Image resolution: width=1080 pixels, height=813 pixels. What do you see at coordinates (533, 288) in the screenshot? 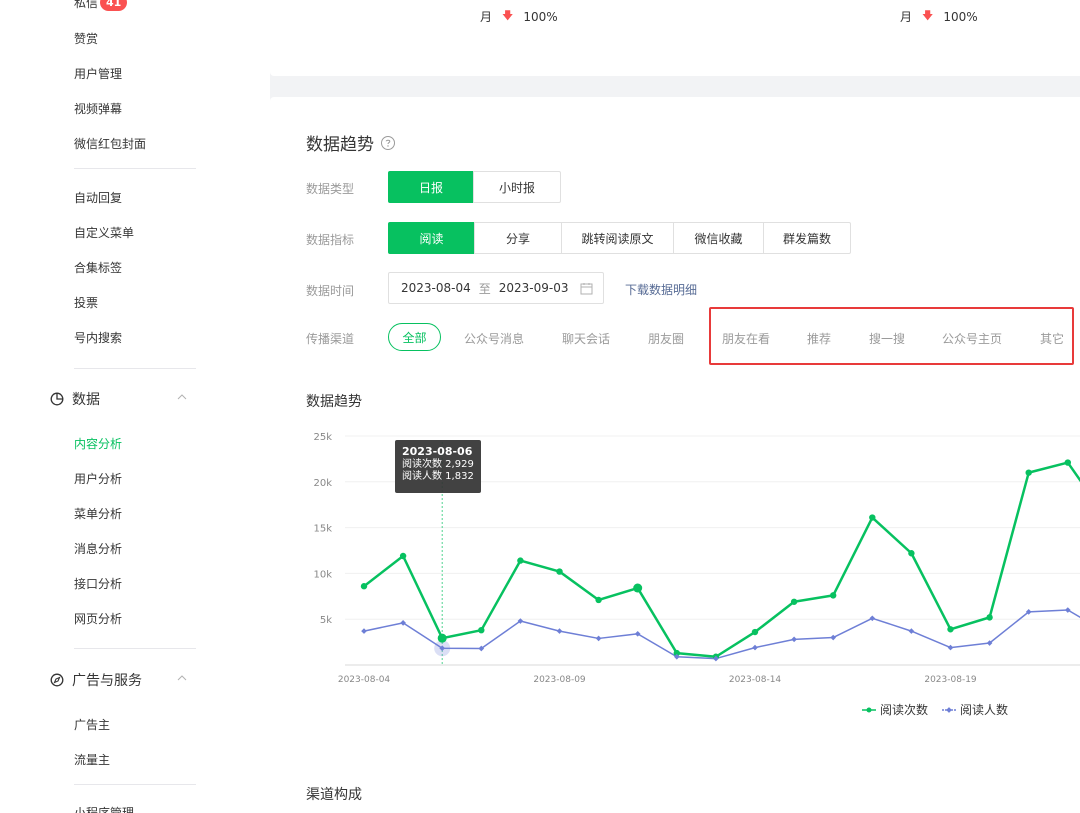
I see `date-end: 2023-09-03` at bounding box center [533, 288].